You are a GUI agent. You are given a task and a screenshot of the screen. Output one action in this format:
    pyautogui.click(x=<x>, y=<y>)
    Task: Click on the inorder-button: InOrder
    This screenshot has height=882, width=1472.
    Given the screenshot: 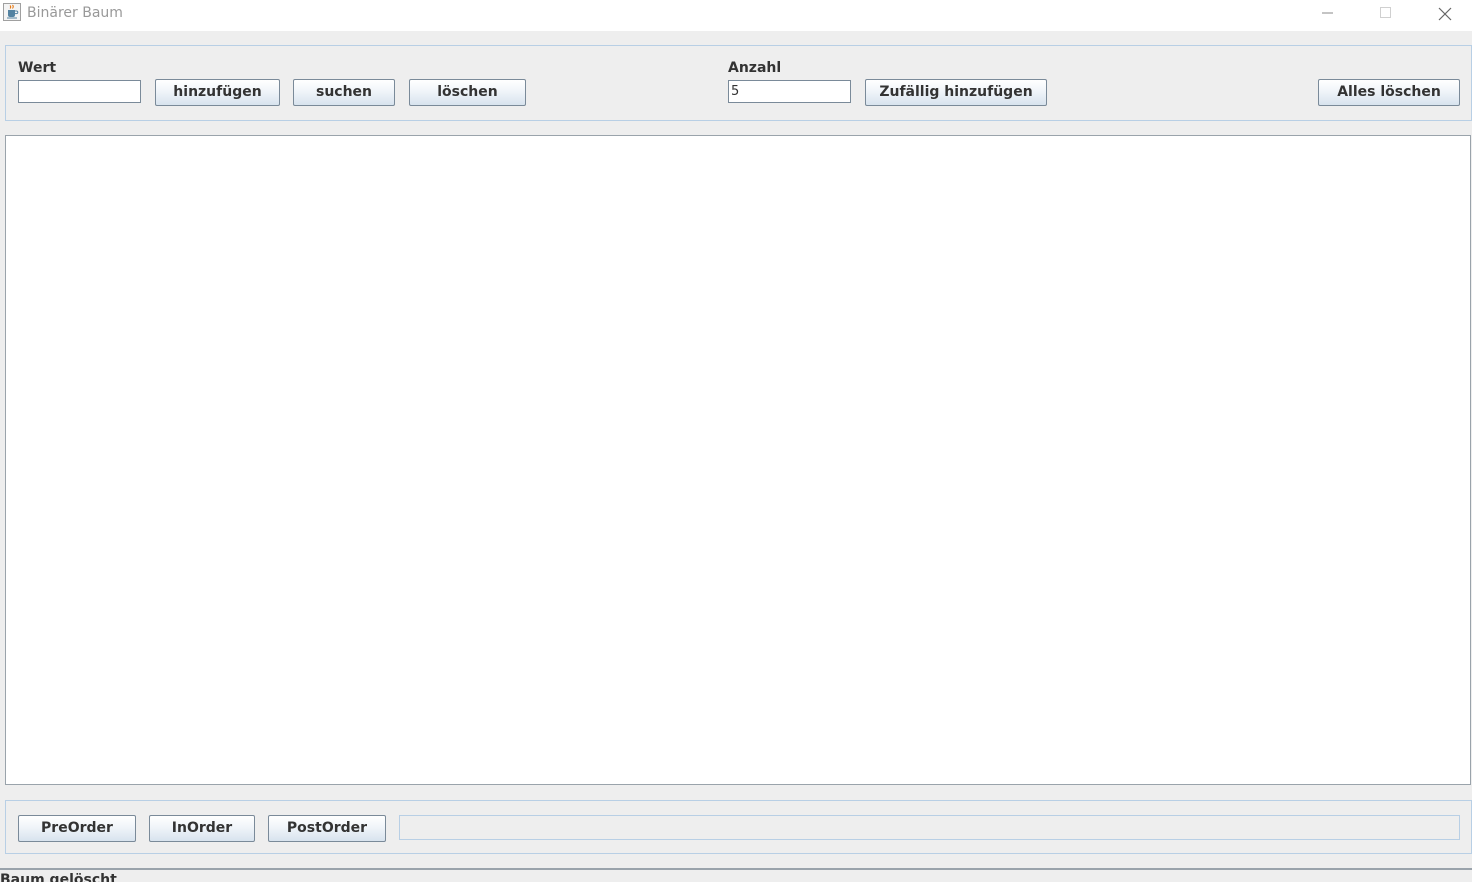 What is the action you would take?
    pyautogui.click(x=202, y=828)
    